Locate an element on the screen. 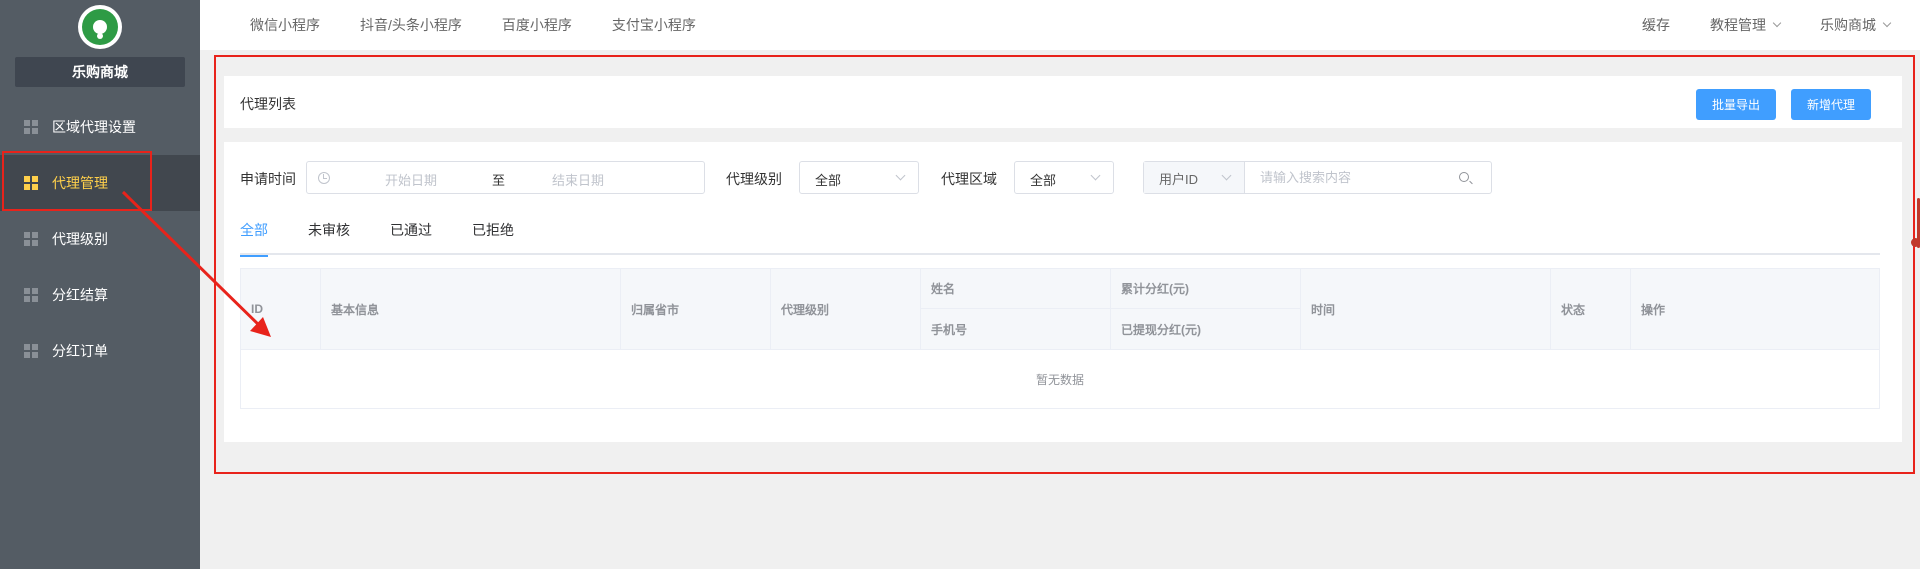 The image size is (1920, 569). sidebar-item-dividend-orders: 分红订单 is located at coordinates (100, 351).